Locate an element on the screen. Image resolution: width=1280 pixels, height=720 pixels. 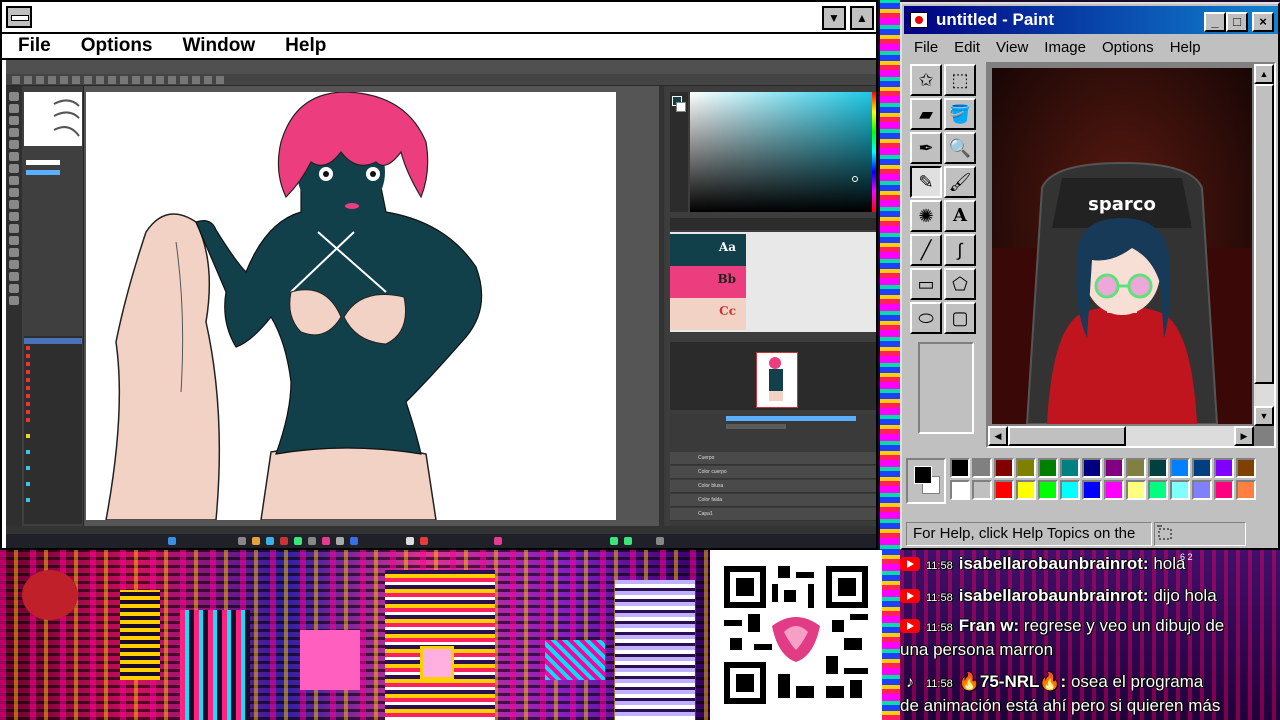
text-icon: A is located at coordinates (960, 216).